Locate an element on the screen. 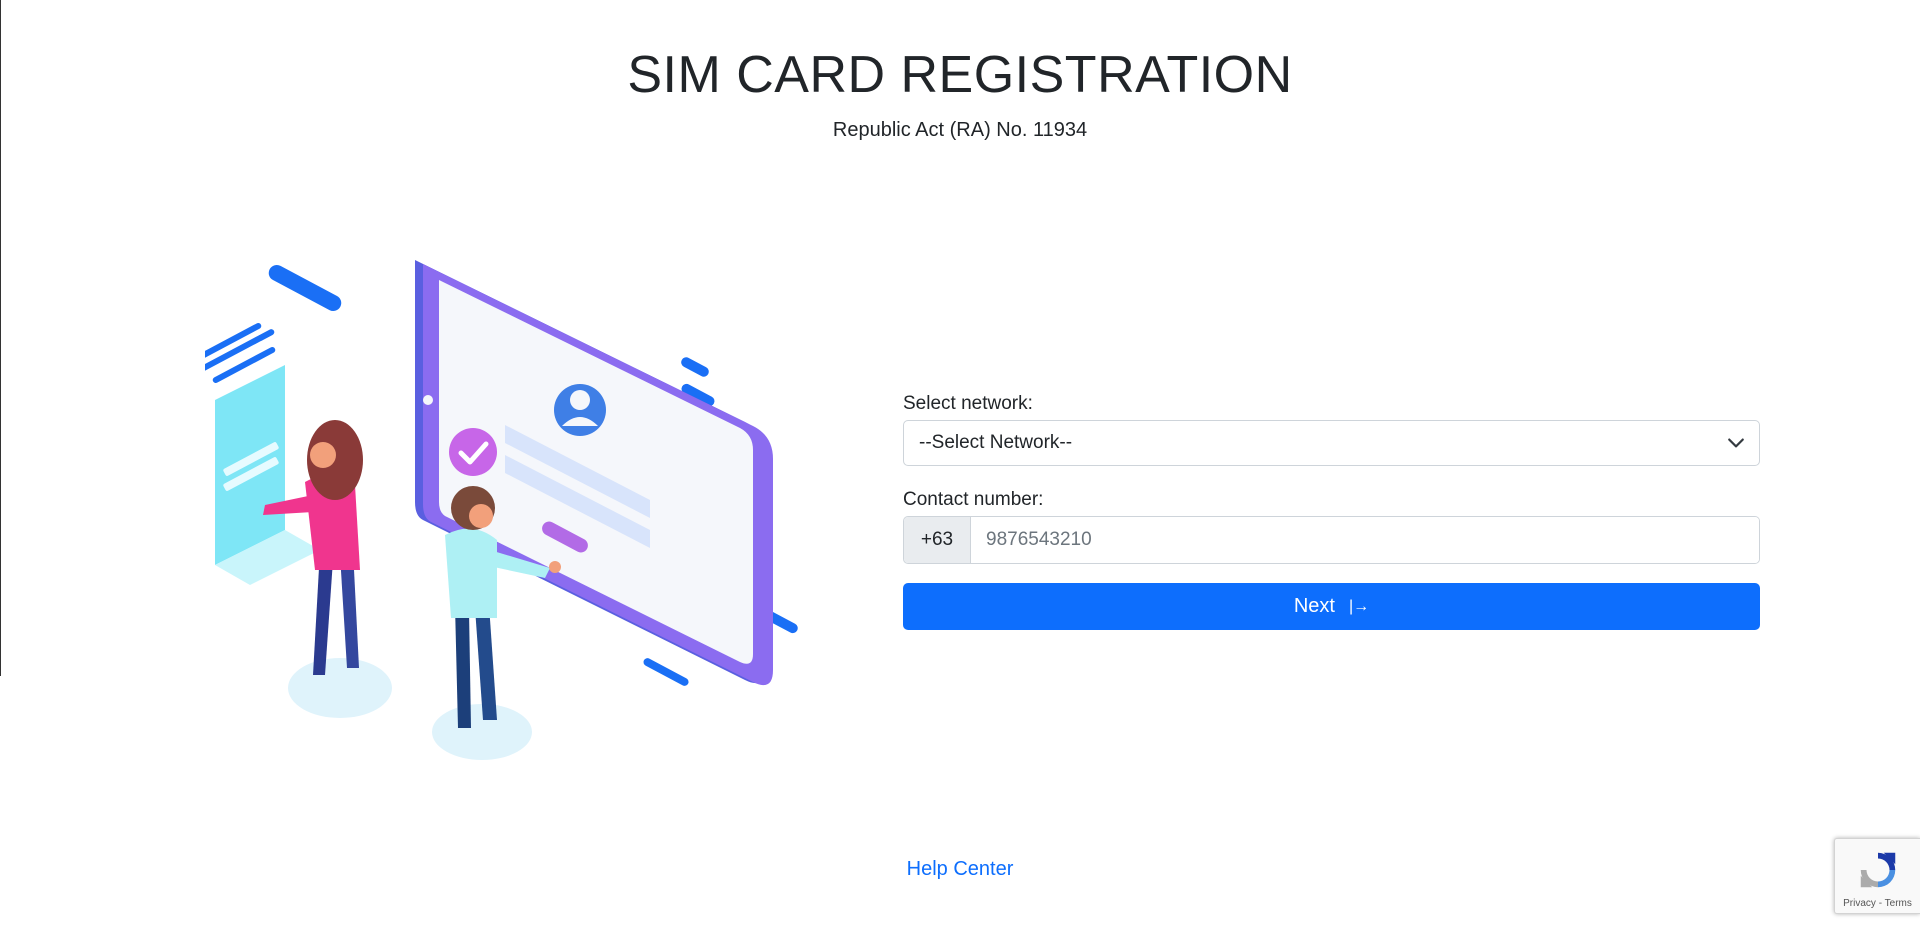  network-label: Select network: is located at coordinates (968, 403).